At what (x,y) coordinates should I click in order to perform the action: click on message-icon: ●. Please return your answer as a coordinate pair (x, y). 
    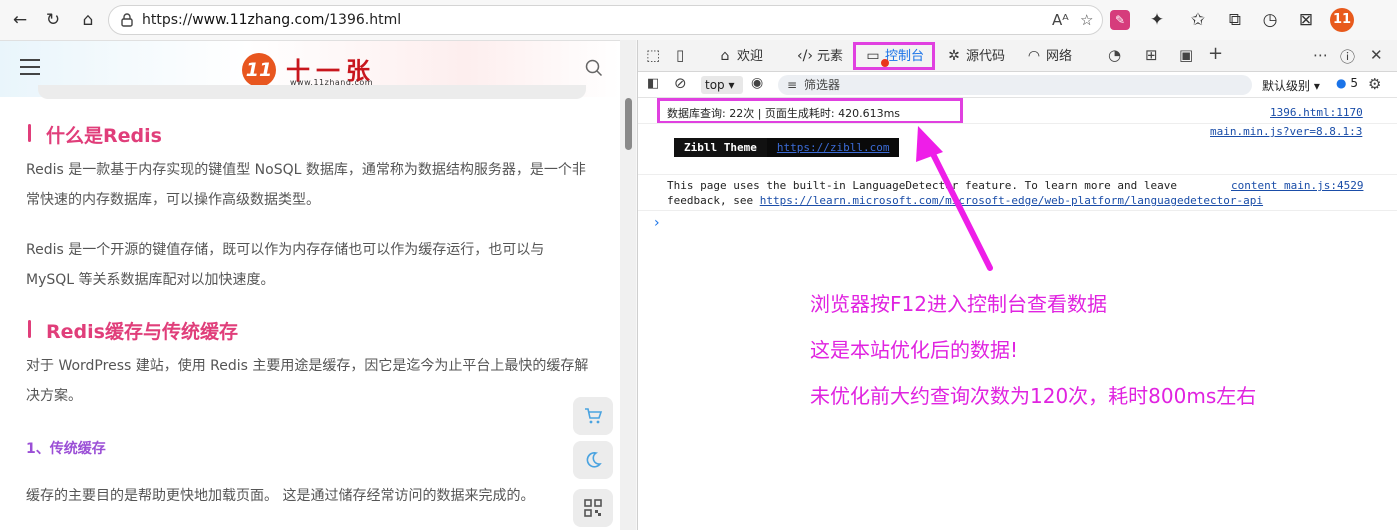
    Looking at the image, I should click on (1341, 83).